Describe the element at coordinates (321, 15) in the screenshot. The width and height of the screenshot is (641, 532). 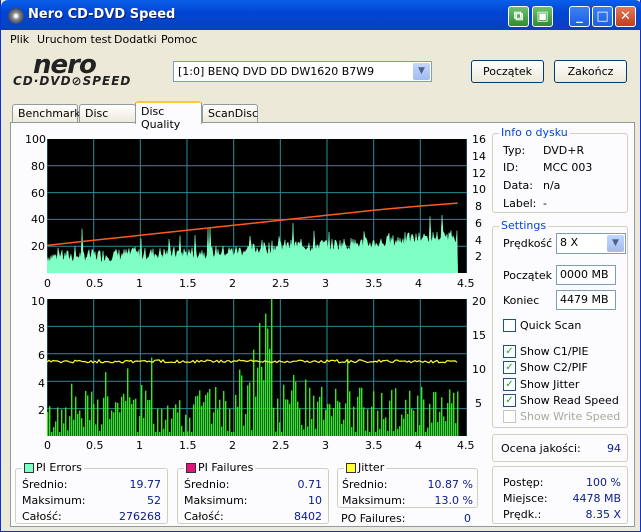
I see `title-bar: Nero CD-DVD Speed ⧉ ▣ _ □ ✕` at that location.